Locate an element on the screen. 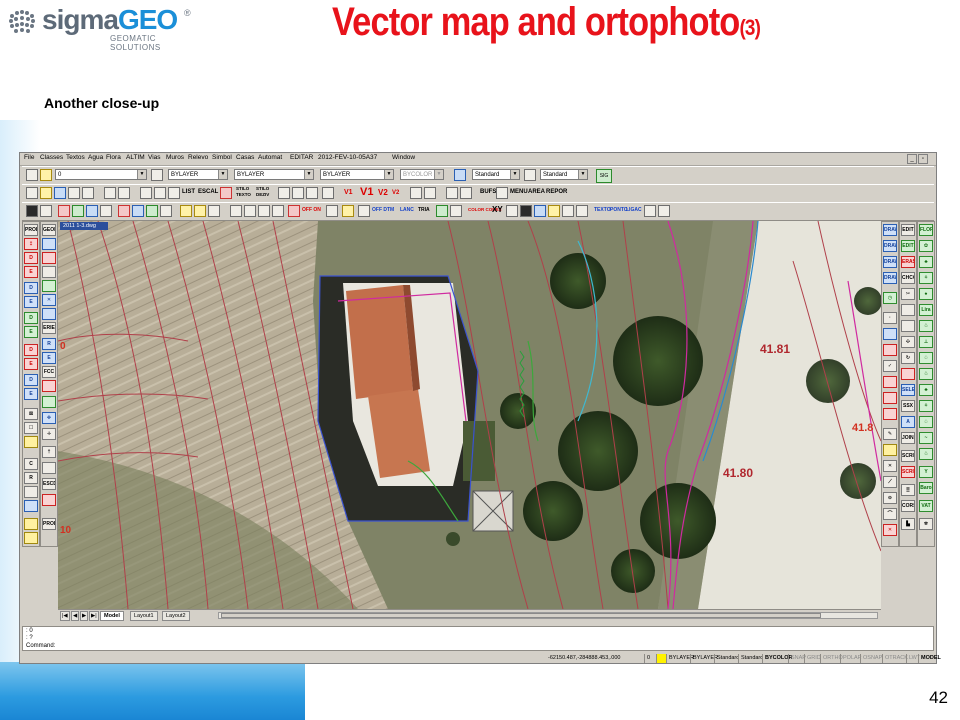 The width and height of the screenshot is (960, 720). draw-aux-button: DRAW AUX is located at coordinates (890, 262).